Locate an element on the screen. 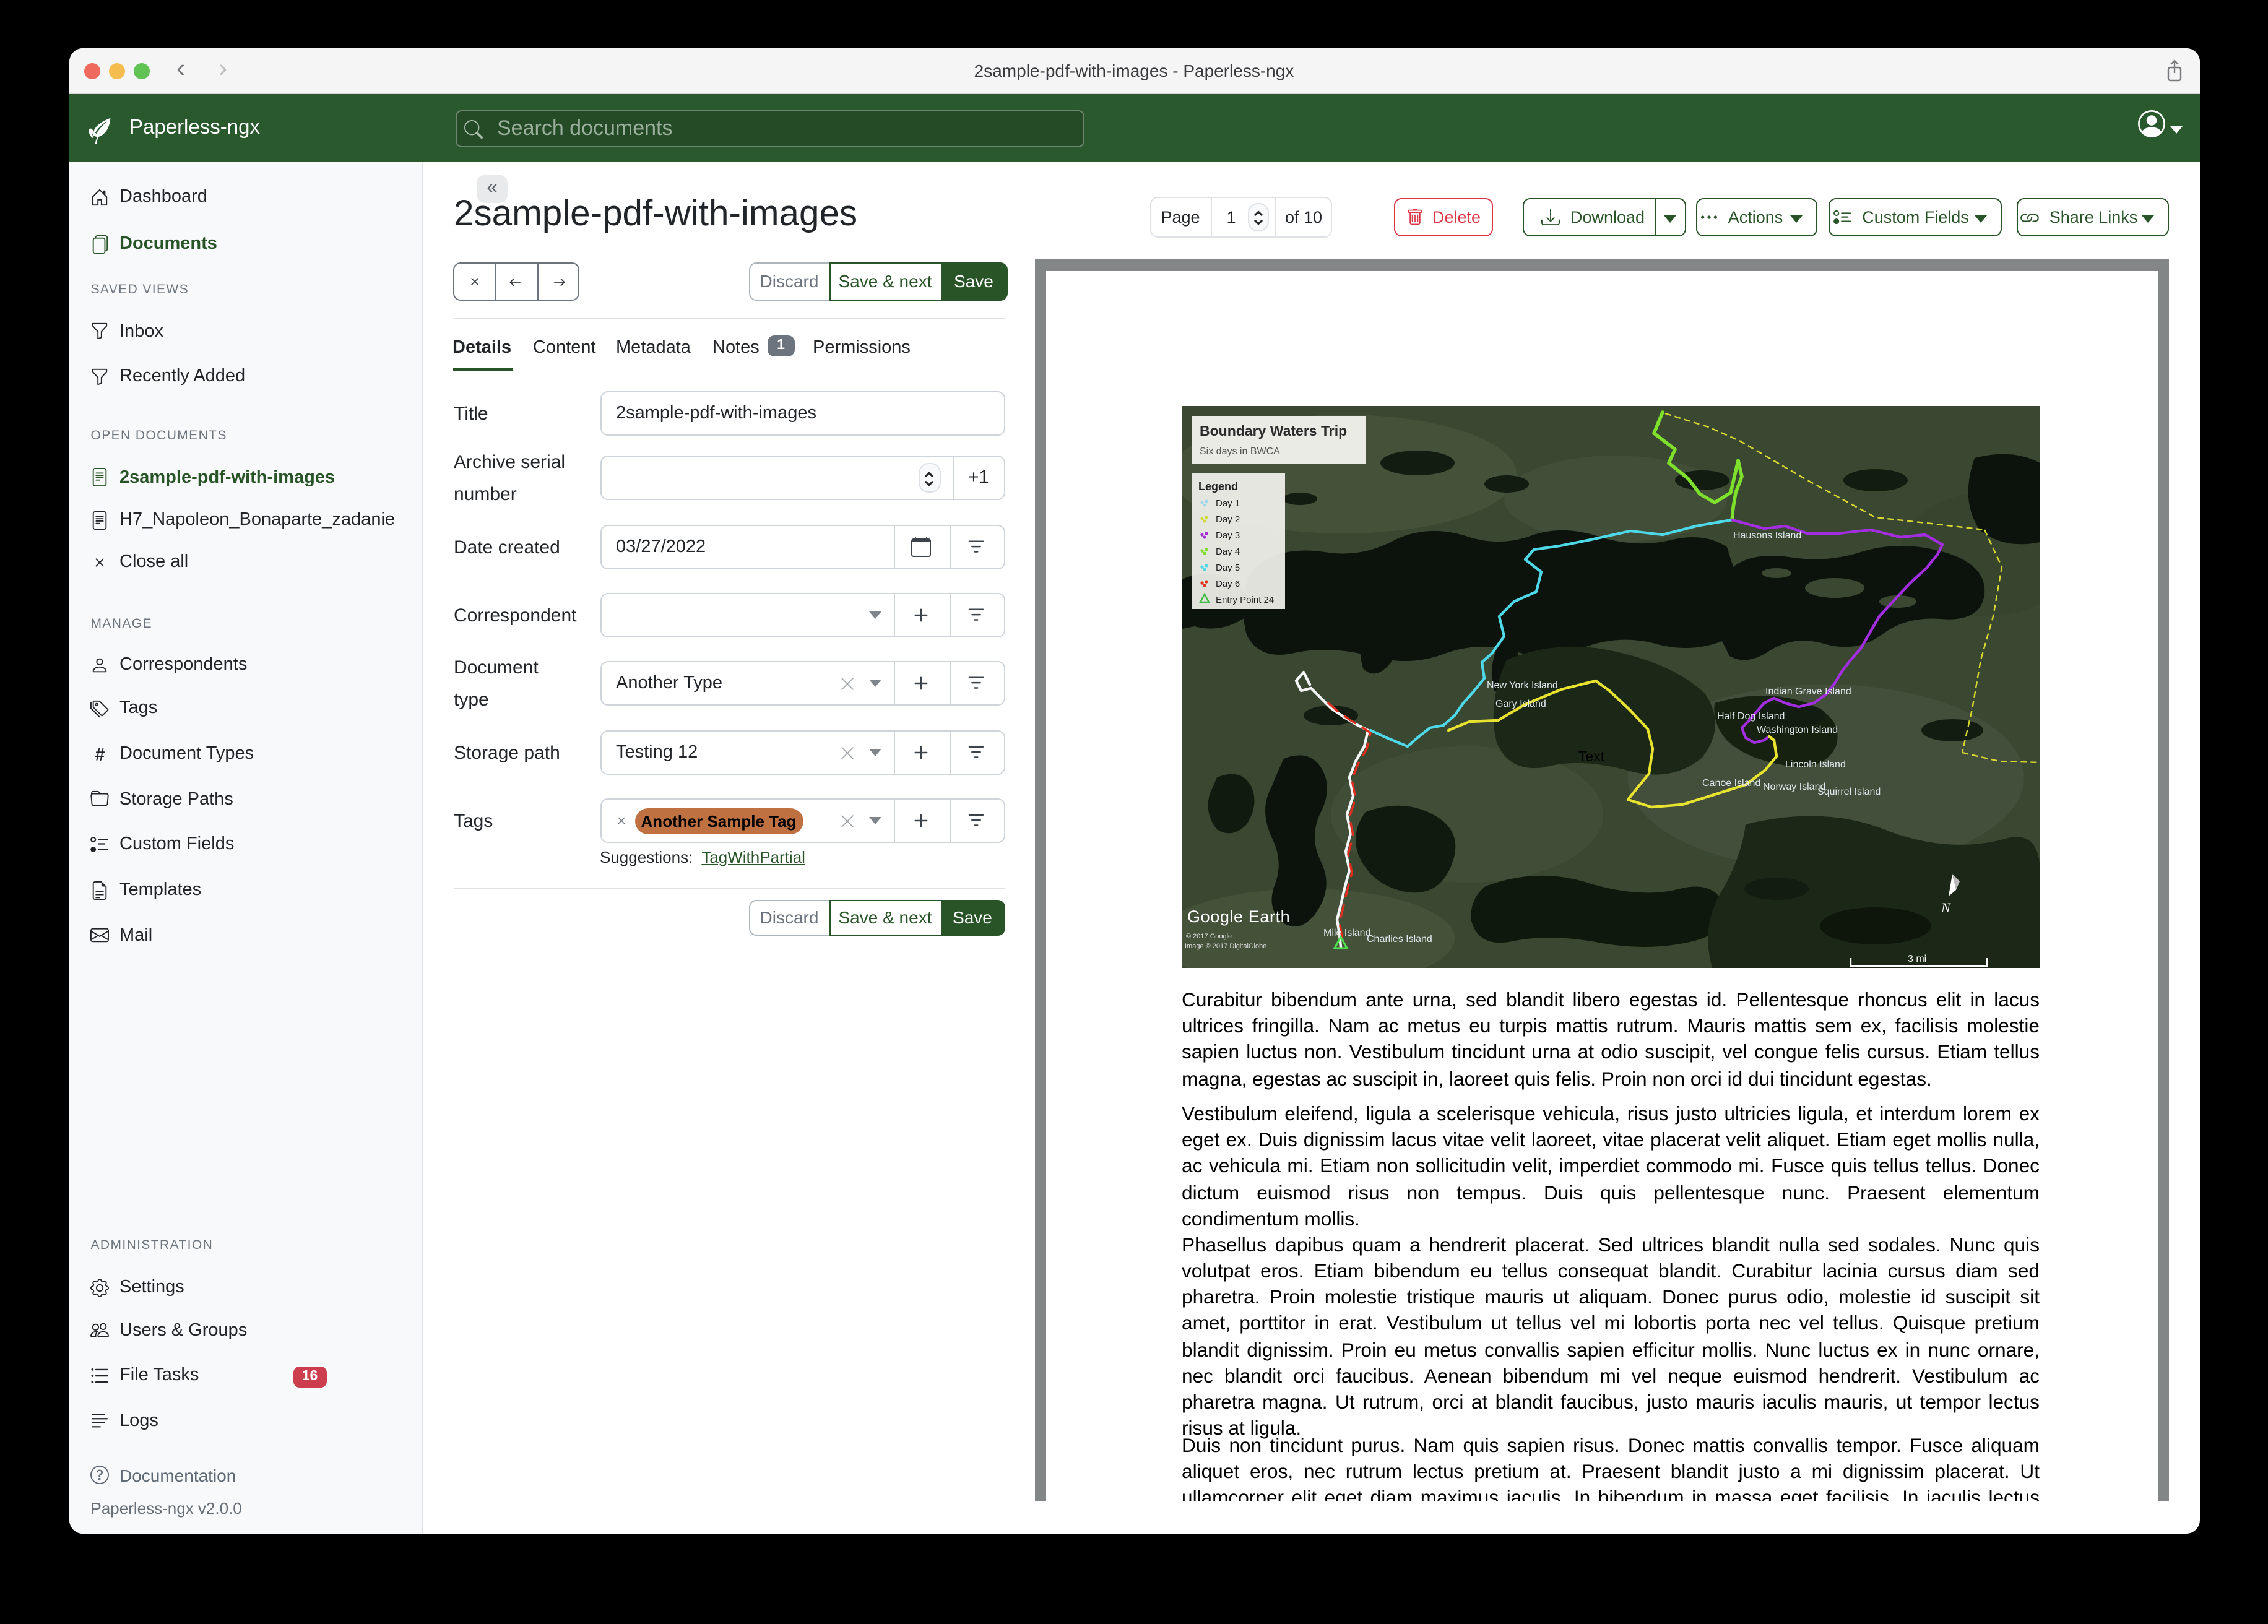 The image size is (2268, 1624). svg-text: 3 mi is located at coordinates (1916, 959).